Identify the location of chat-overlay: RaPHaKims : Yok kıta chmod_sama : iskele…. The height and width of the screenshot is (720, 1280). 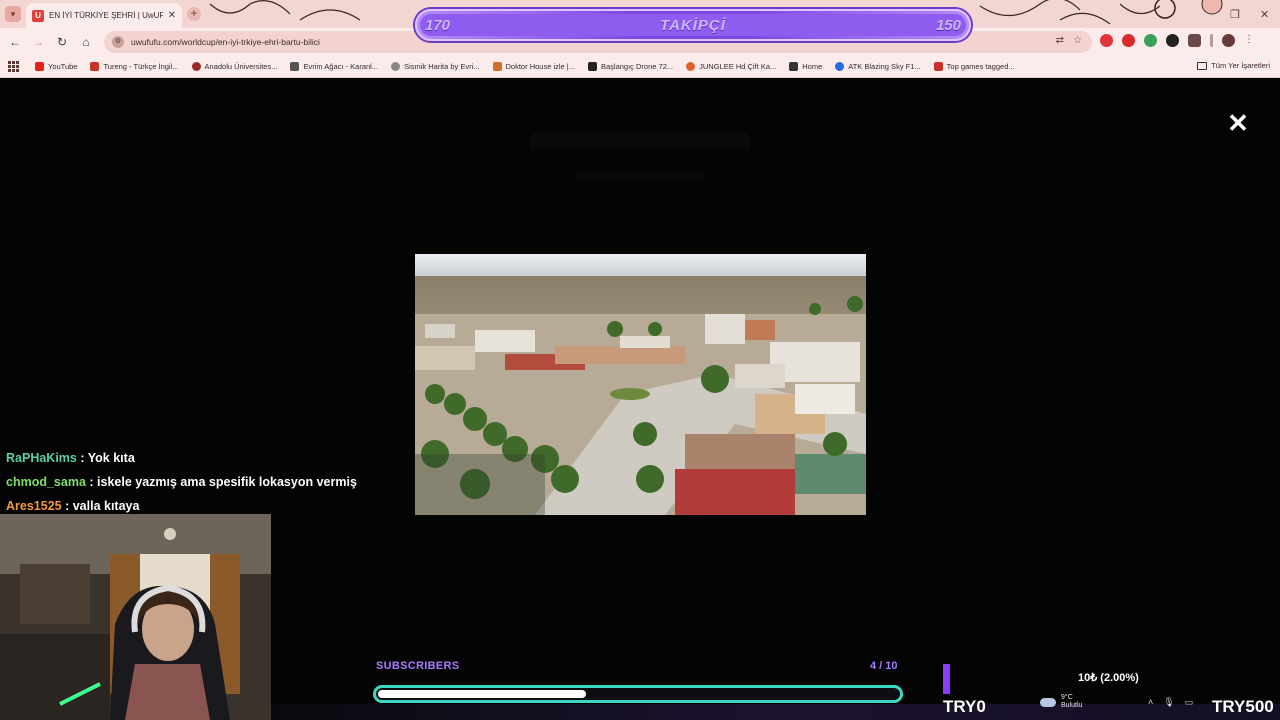
(181, 485).